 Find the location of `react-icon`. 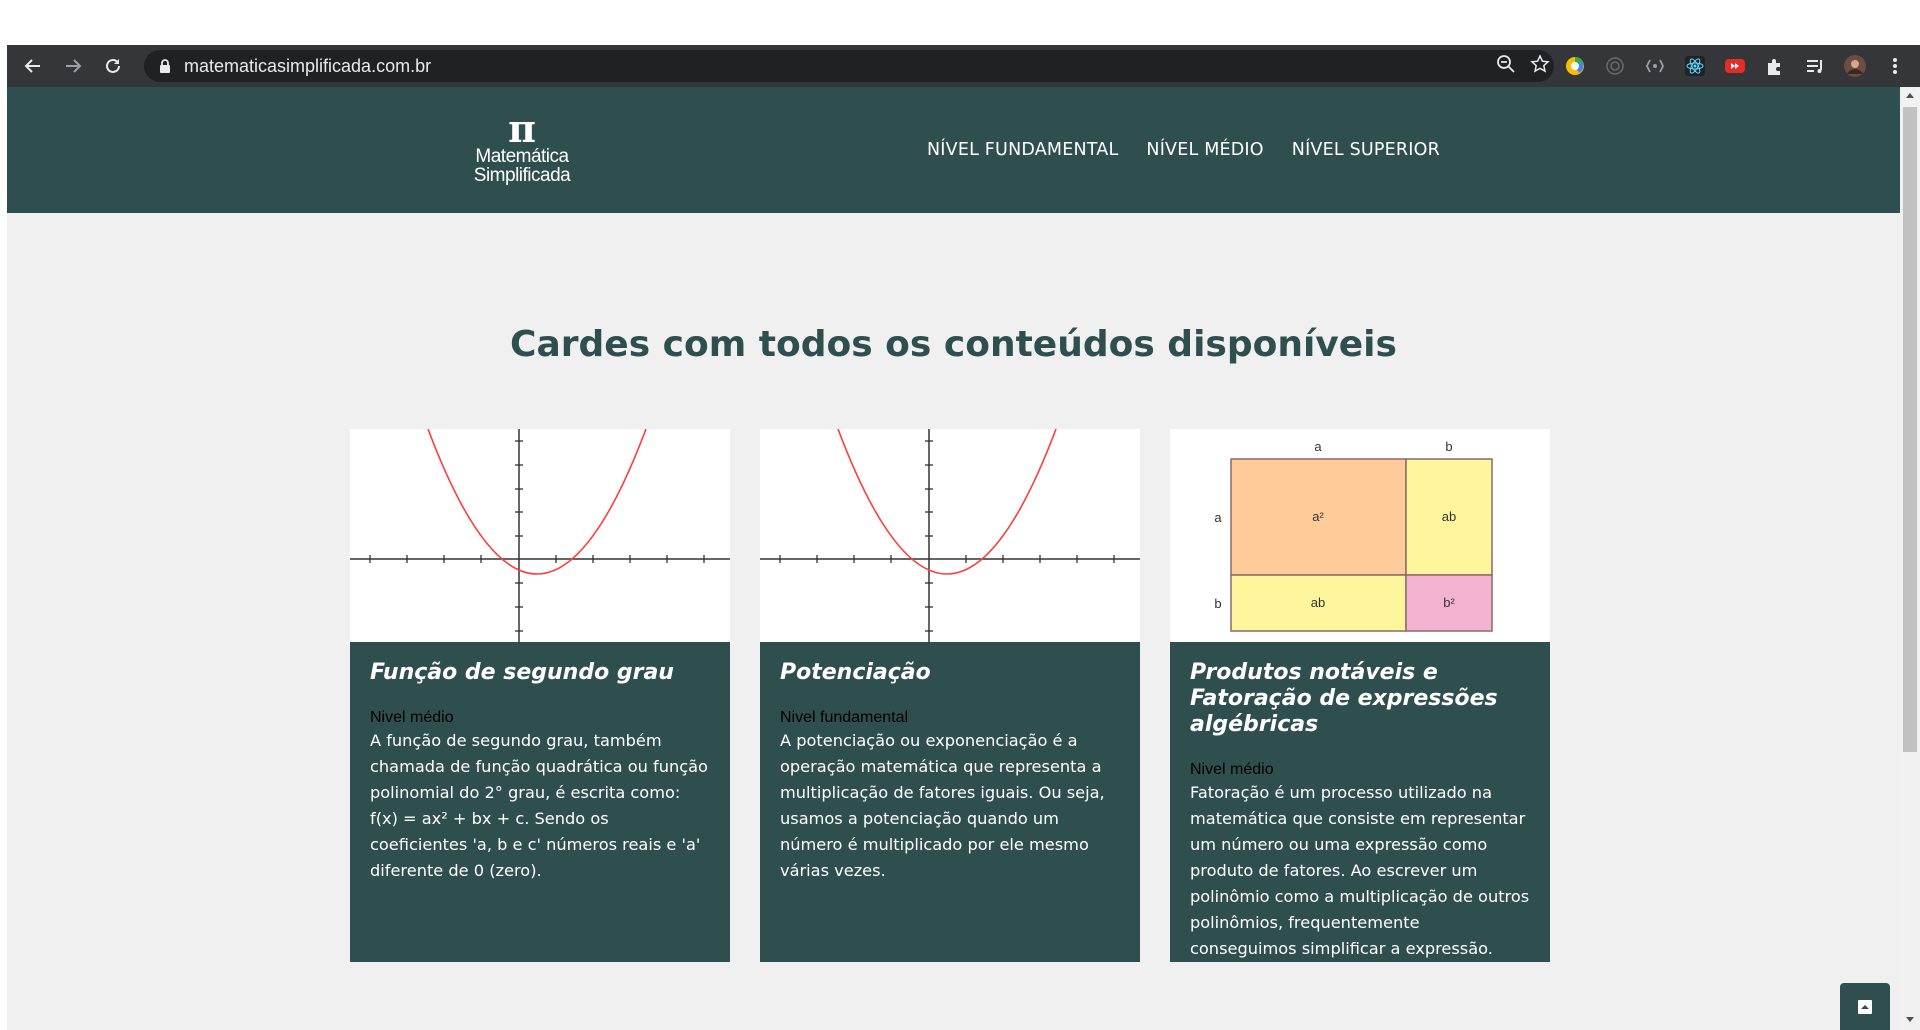

react-icon is located at coordinates (1695, 66).